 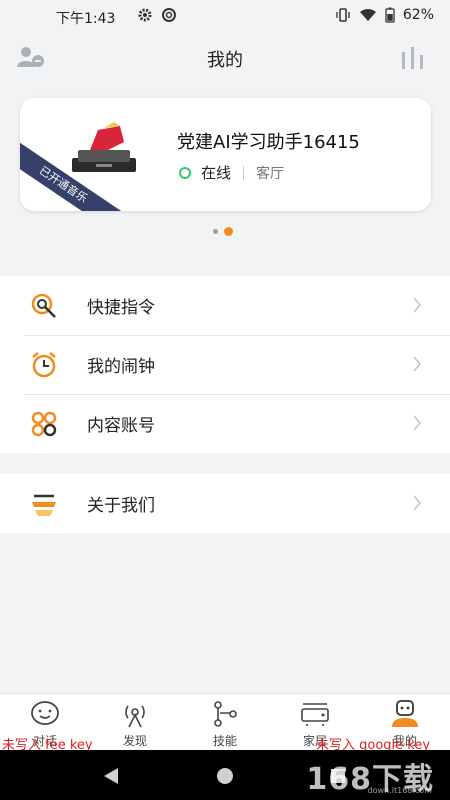 I want to click on system-nav-bar: 168下载 down.it168.com, so click(x=225, y=775).